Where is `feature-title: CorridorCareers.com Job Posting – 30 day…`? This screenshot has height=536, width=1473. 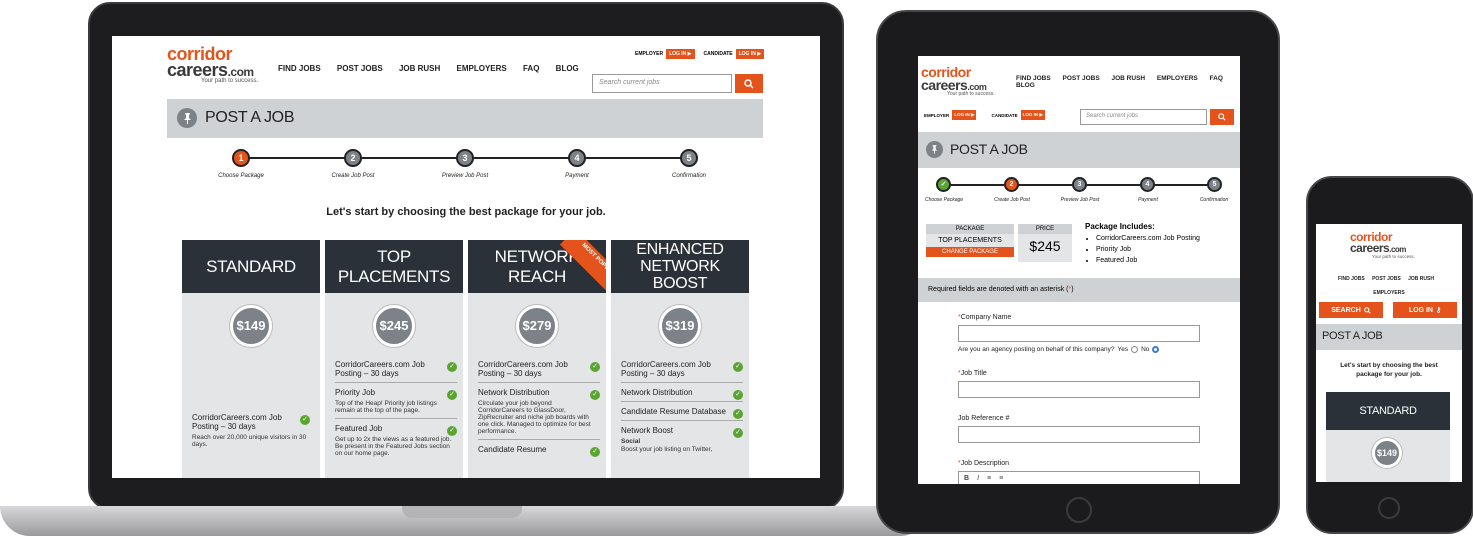
feature-title: CorridorCareers.com Job Posting – 30 day… is located at coordinates (666, 369).